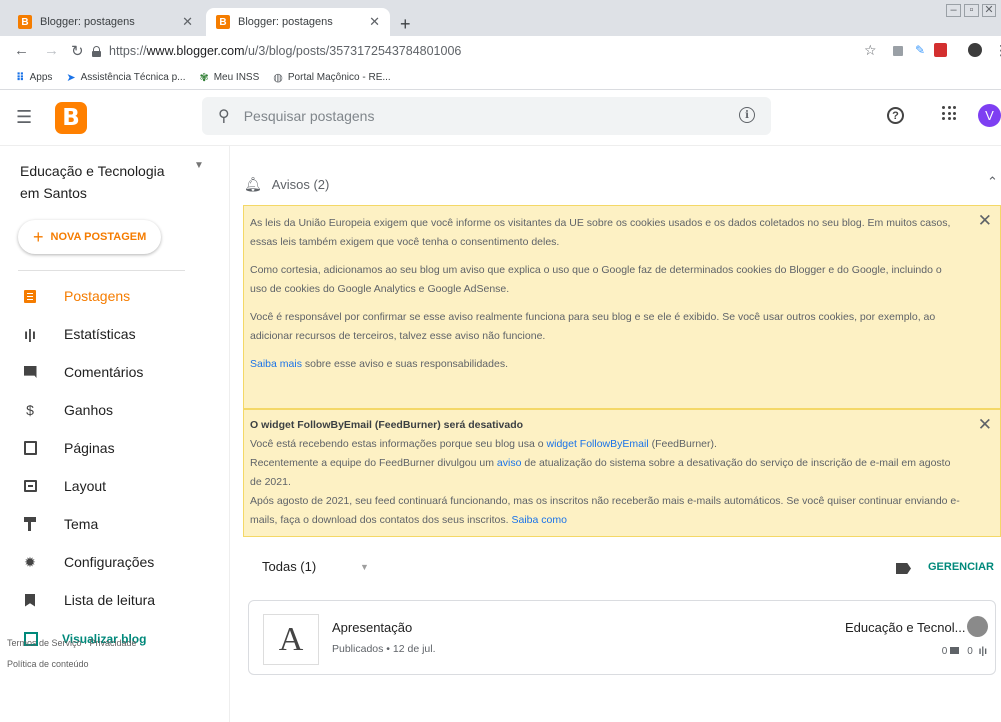  What do you see at coordinates (100, 182) in the screenshot?
I see `blog-name: Educação e Tecnologia em Santos` at bounding box center [100, 182].